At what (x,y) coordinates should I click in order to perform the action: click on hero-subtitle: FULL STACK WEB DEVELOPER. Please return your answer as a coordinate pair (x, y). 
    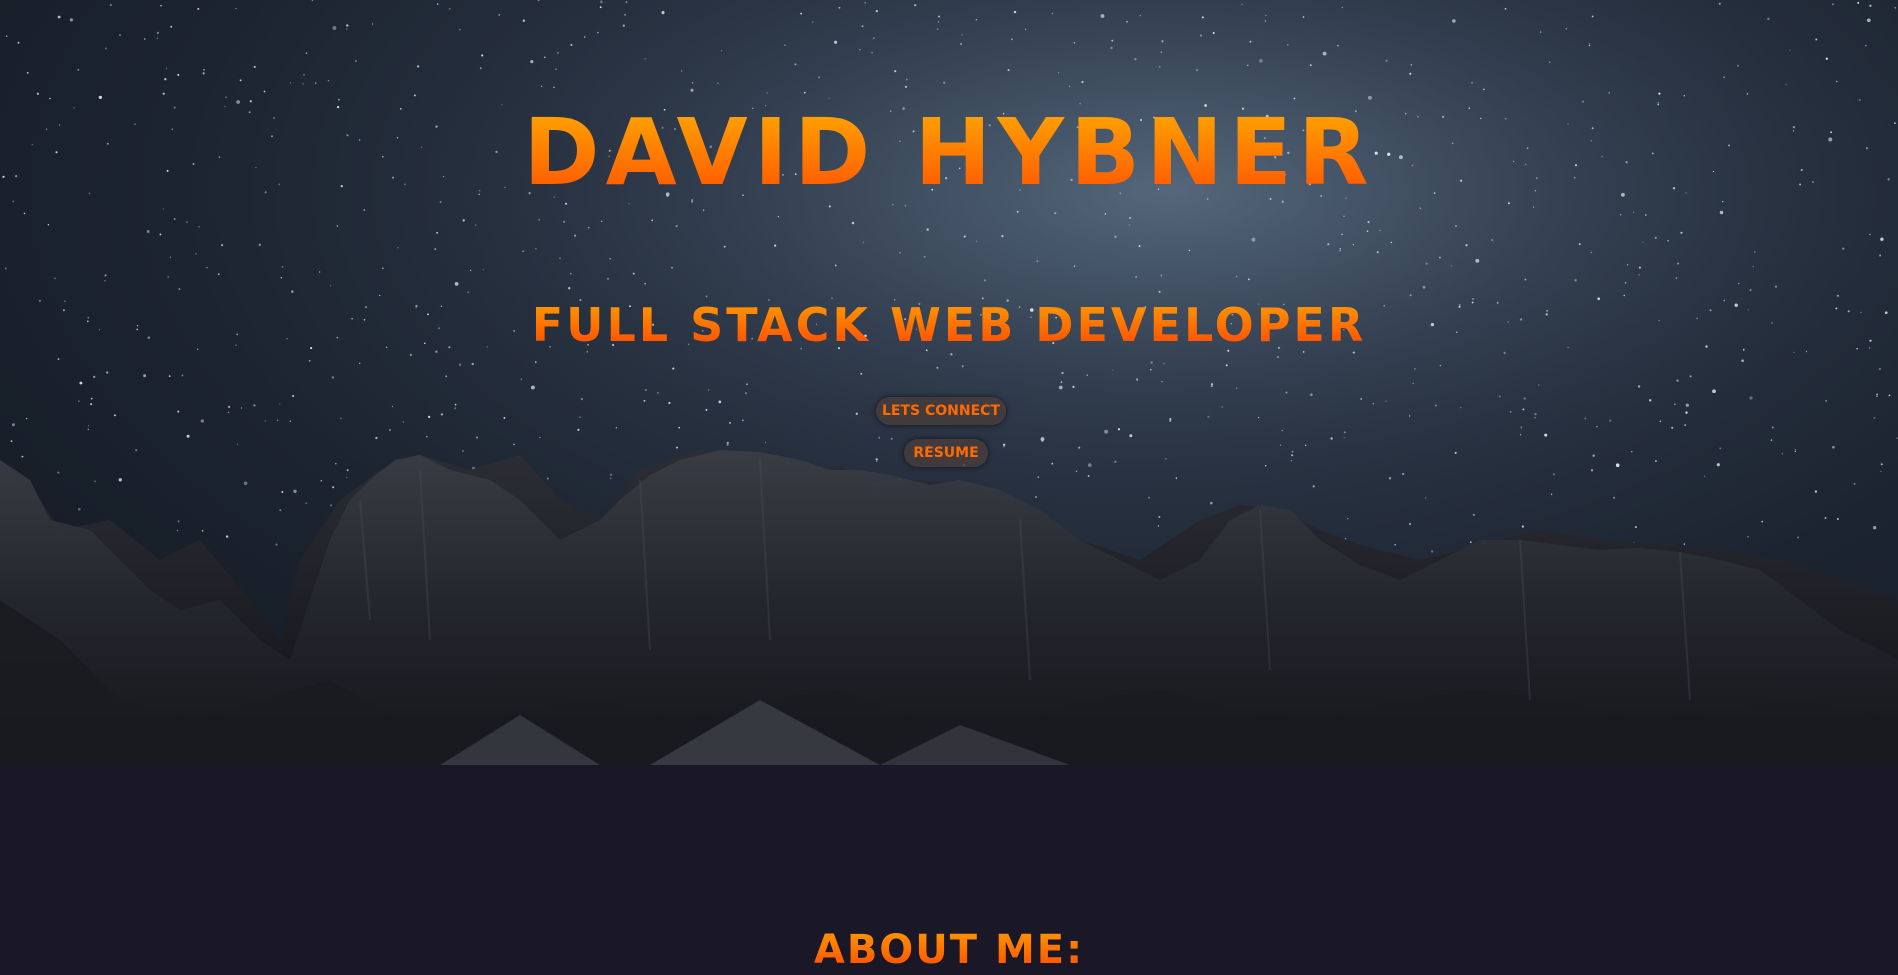
    Looking at the image, I should click on (949, 325).